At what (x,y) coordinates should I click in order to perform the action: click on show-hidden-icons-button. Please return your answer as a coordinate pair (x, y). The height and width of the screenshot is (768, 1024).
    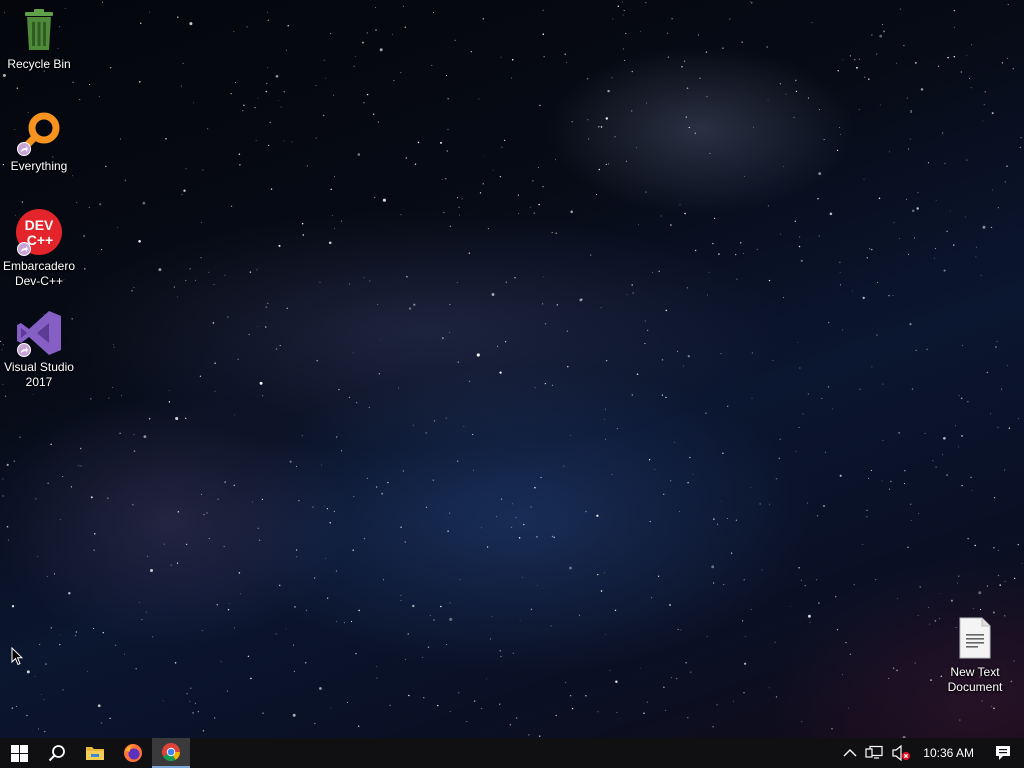
    Looking at the image, I should click on (850, 753).